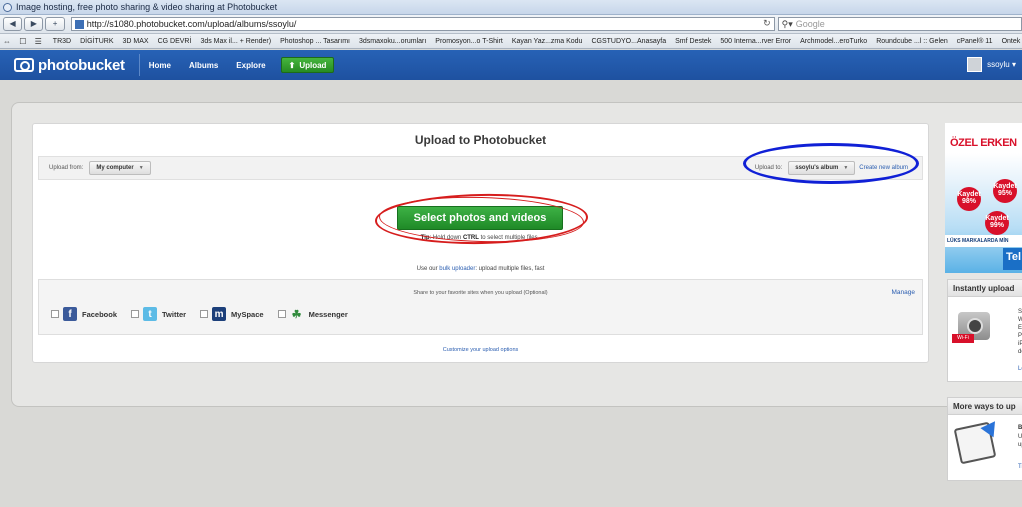 Image resolution: width=1022 pixels, height=507 pixels. Describe the element at coordinates (292, 65) in the screenshot. I see `upload-arrow-icon: ⬆` at that location.